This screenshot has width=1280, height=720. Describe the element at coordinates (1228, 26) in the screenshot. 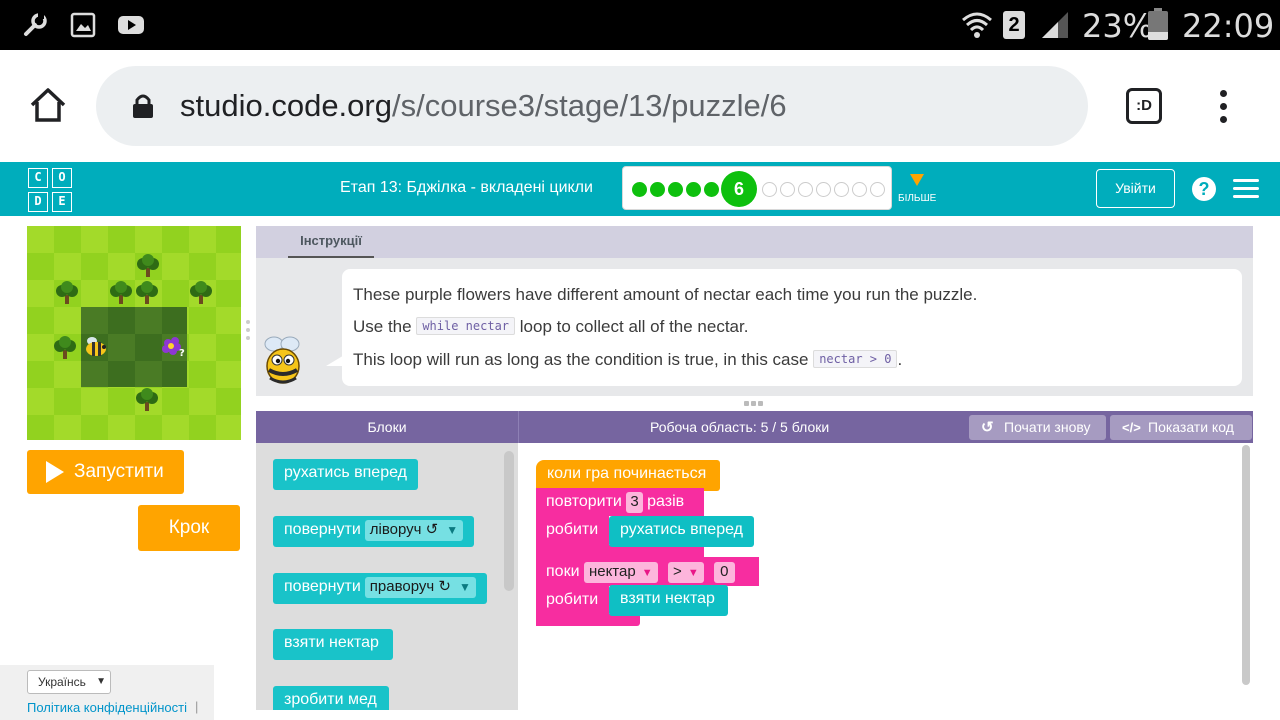

I see `clock: 22:09` at that location.